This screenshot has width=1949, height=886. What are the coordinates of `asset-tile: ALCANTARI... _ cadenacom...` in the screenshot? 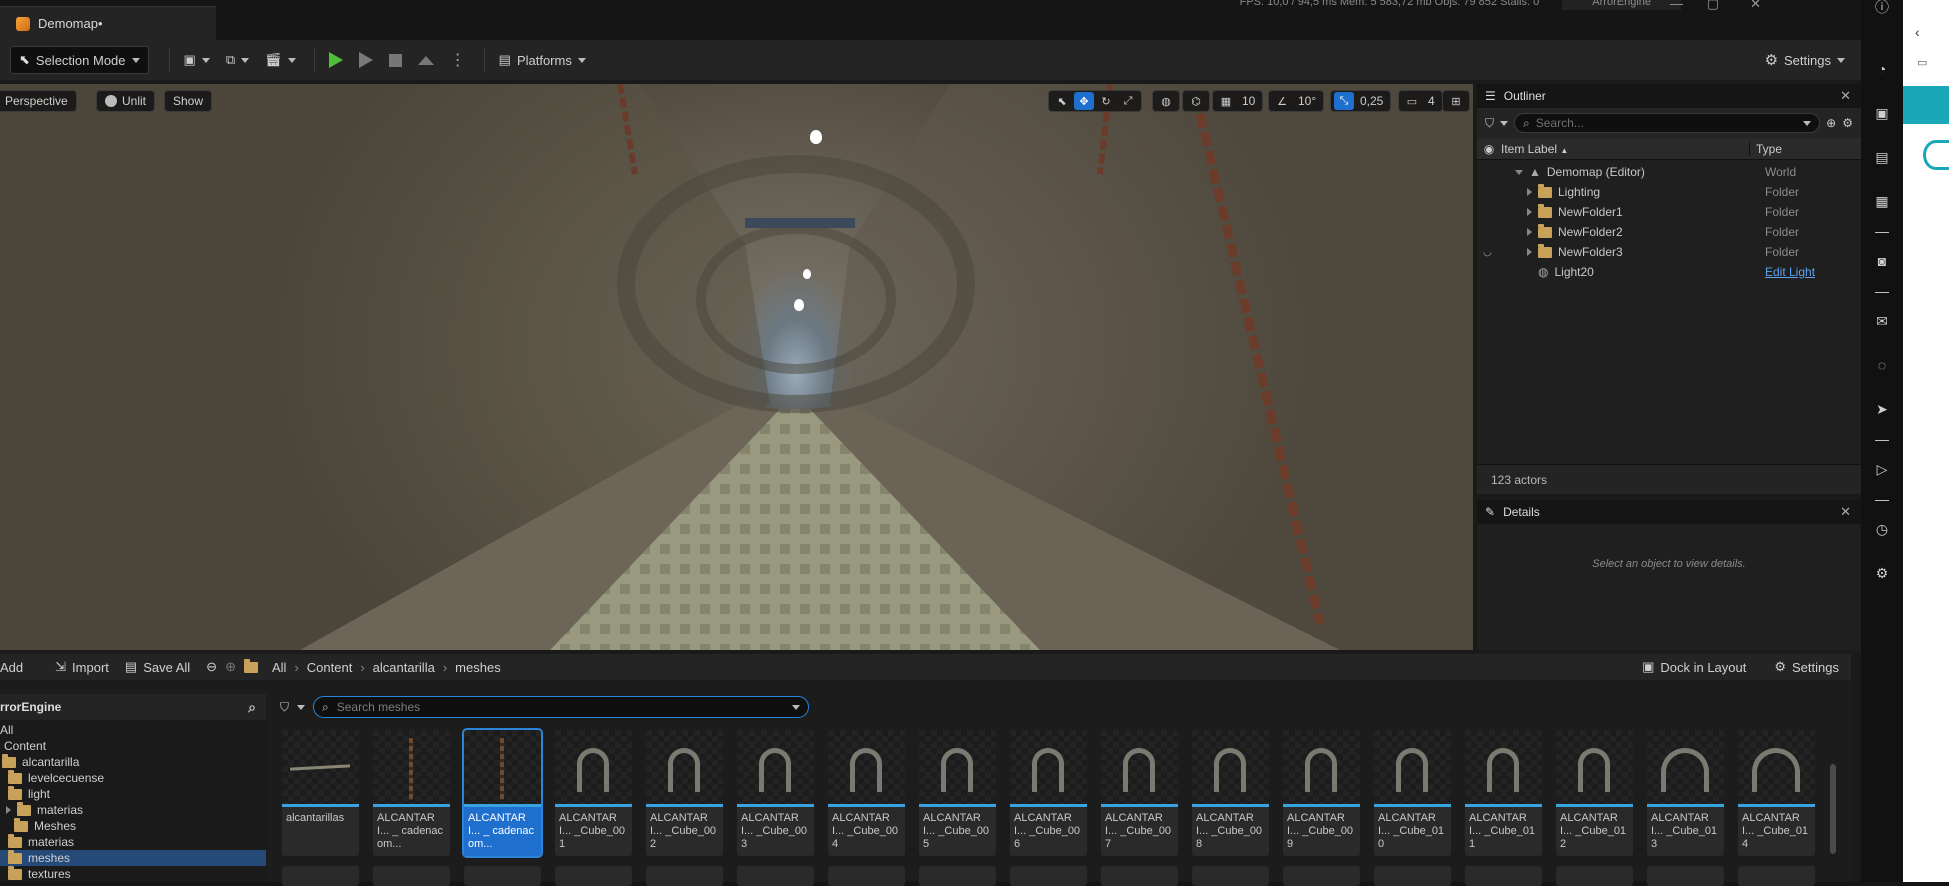 It's located at (411, 793).